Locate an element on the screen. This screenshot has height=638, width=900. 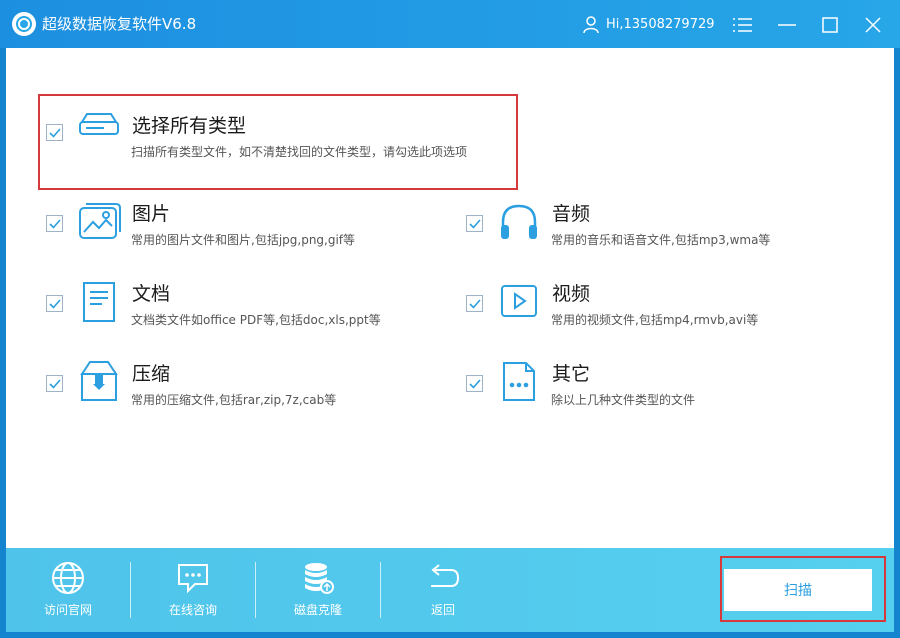
disk-clone-button: 磁盘克隆 is located at coordinates (318, 590).